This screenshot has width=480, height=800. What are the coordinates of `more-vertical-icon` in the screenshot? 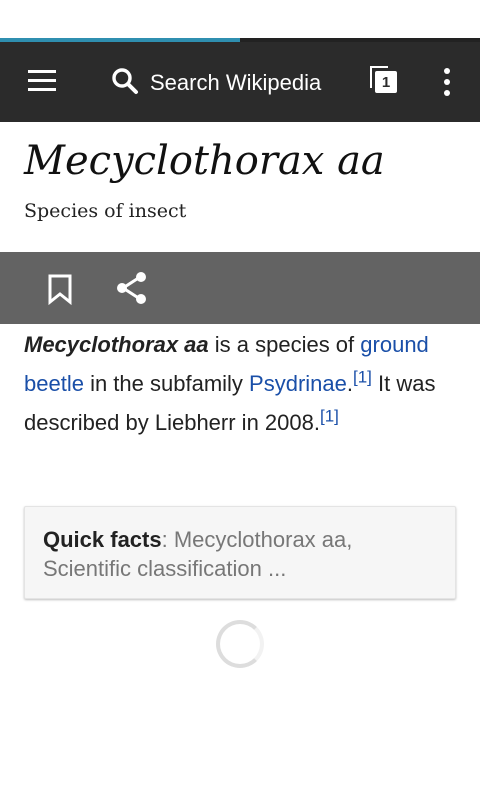 It's located at (447, 71).